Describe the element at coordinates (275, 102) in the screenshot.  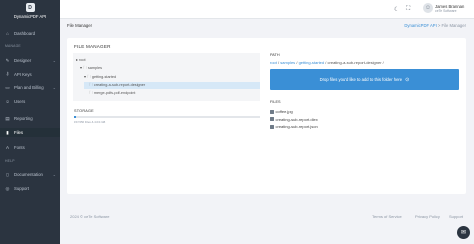
I see `files-label: FILES` at that location.